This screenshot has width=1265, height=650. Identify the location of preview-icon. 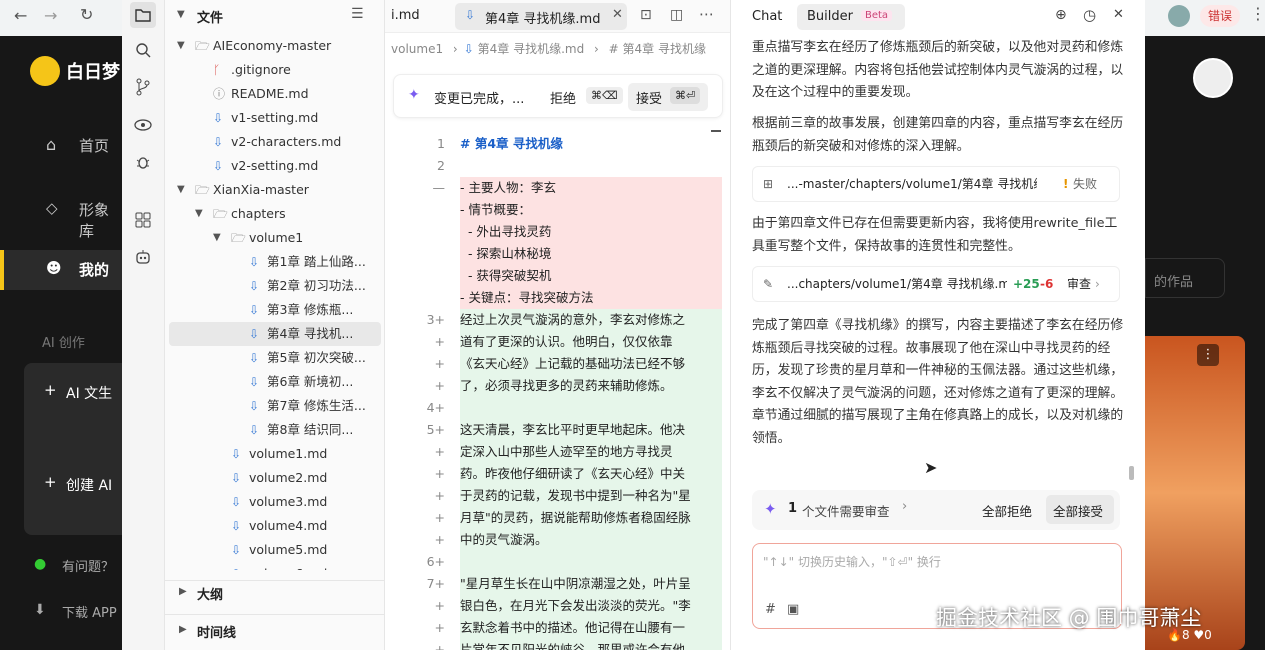
(143, 125).